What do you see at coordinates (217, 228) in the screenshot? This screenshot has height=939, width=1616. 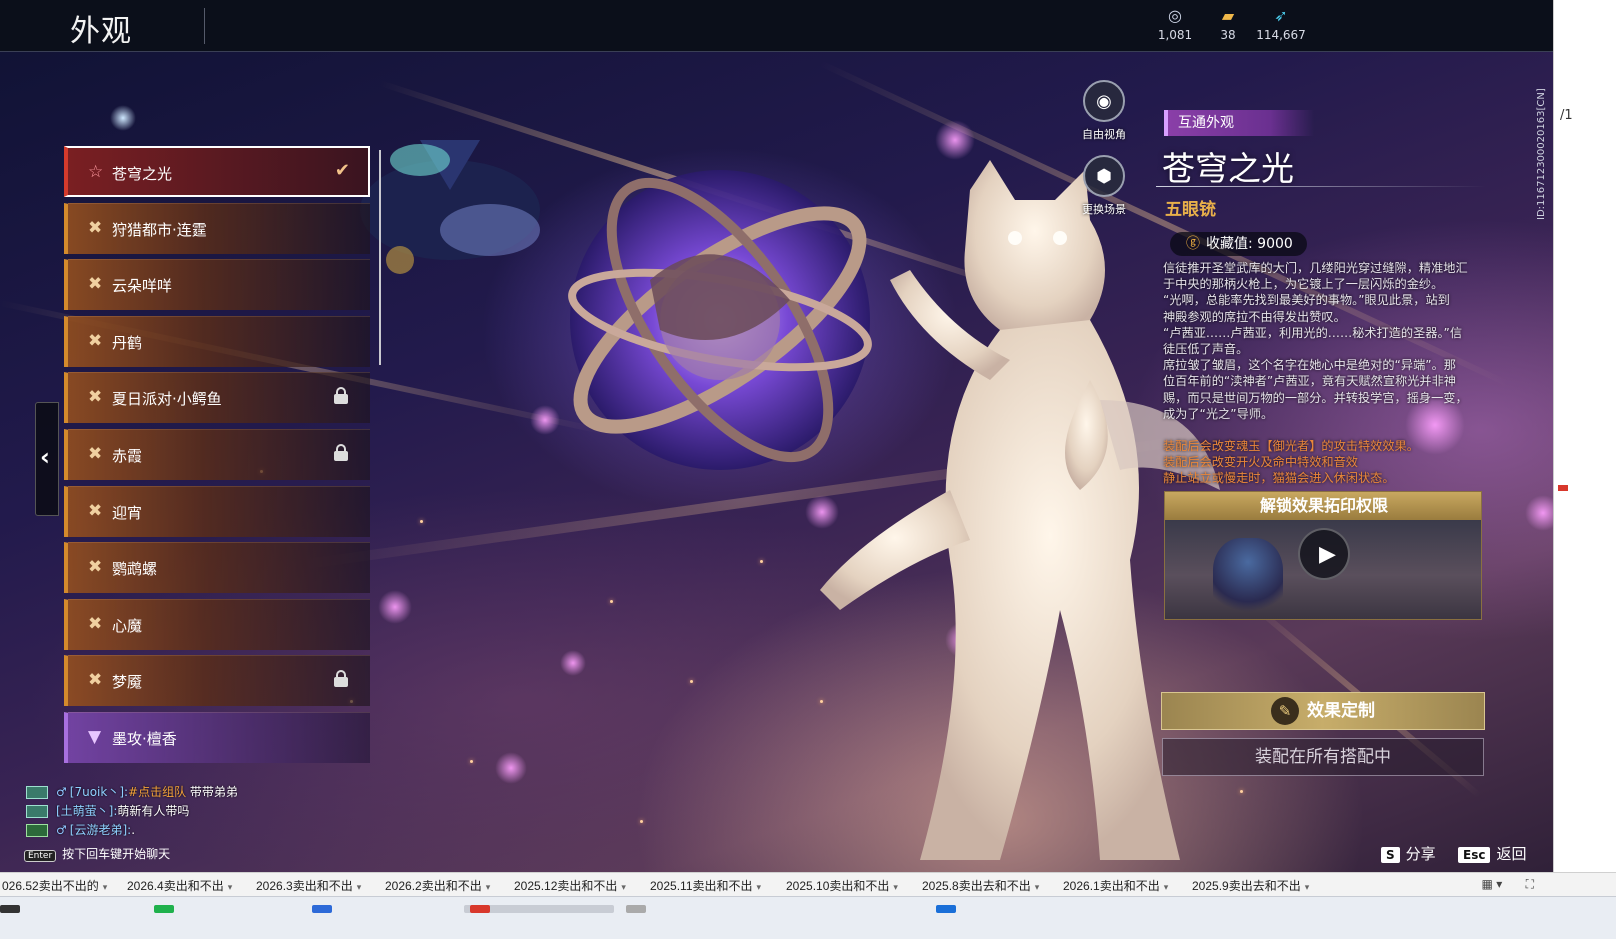 I see `list-item: ✖ 狩猎都市·连霆` at bounding box center [217, 228].